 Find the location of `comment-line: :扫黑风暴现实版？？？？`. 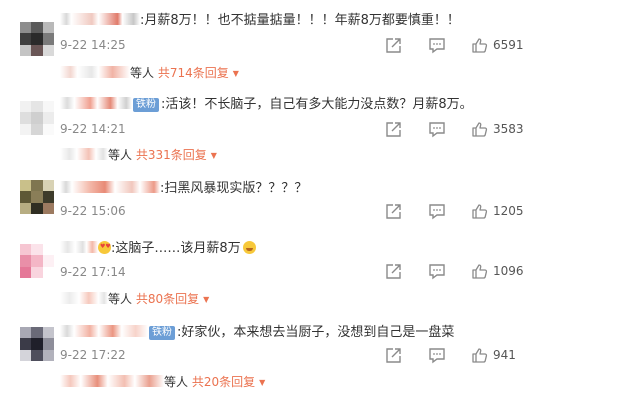

comment-line: :扫黑风暴现实版？？？？ is located at coordinates (183, 189).